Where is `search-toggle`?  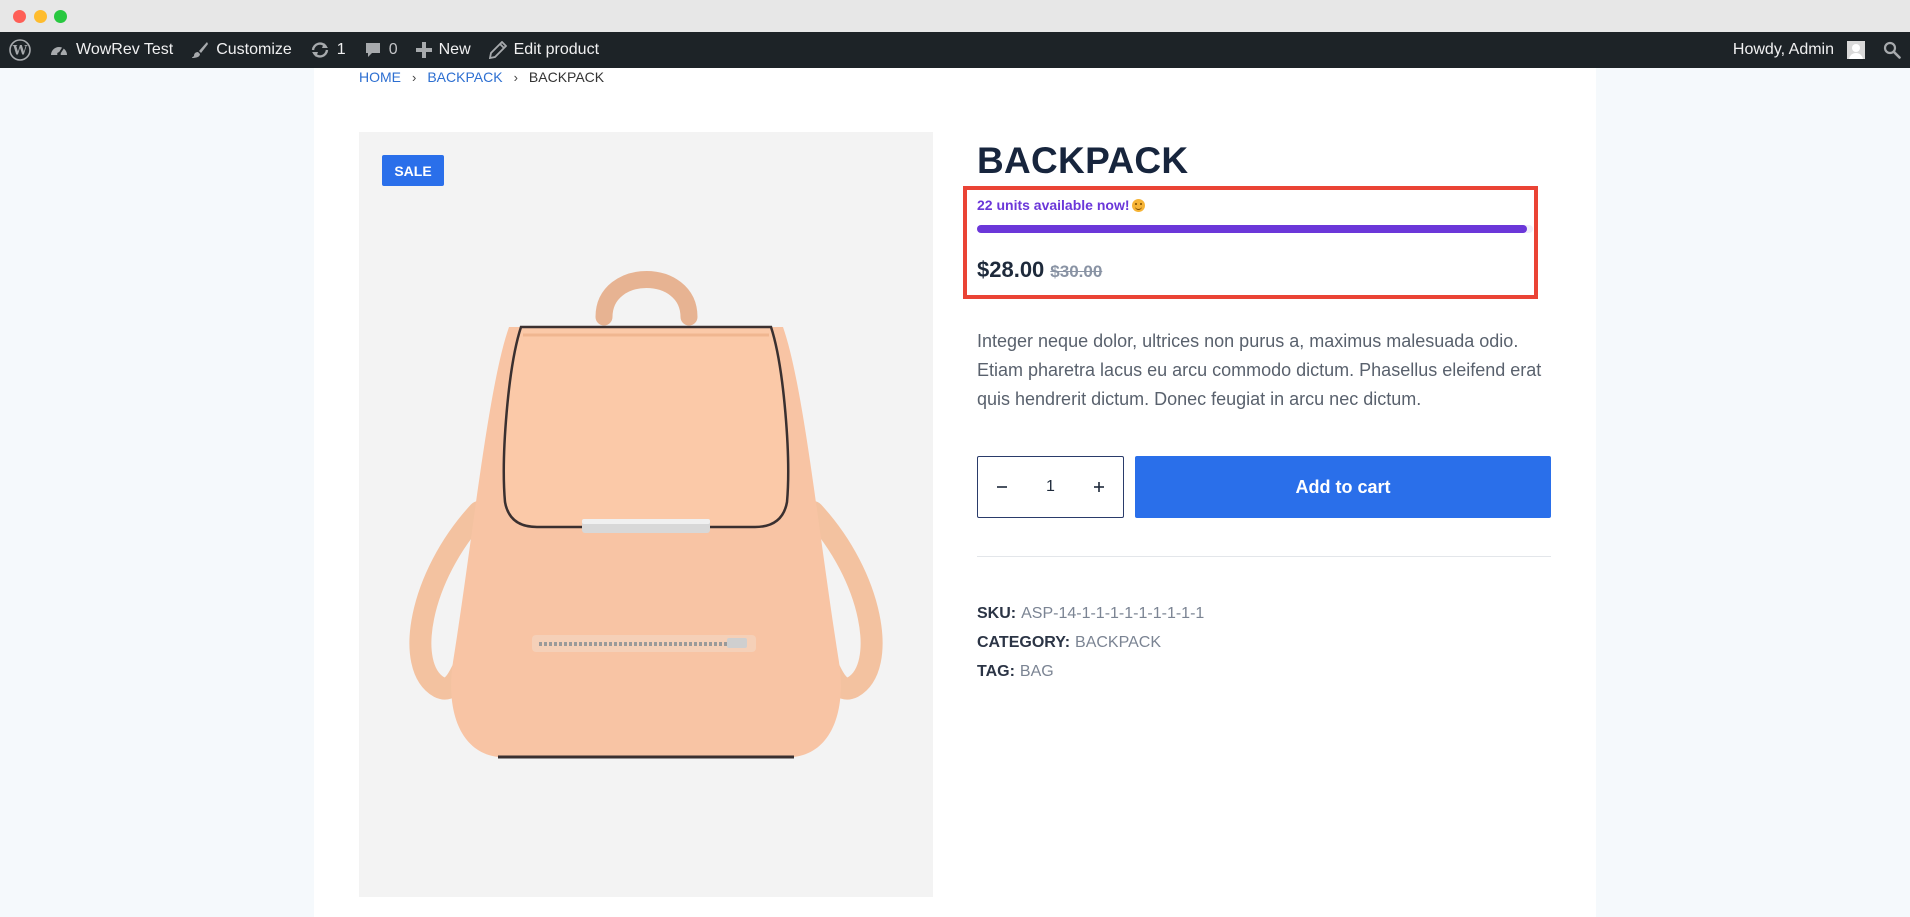 search-toggle is located at coordinates (1892, 50).